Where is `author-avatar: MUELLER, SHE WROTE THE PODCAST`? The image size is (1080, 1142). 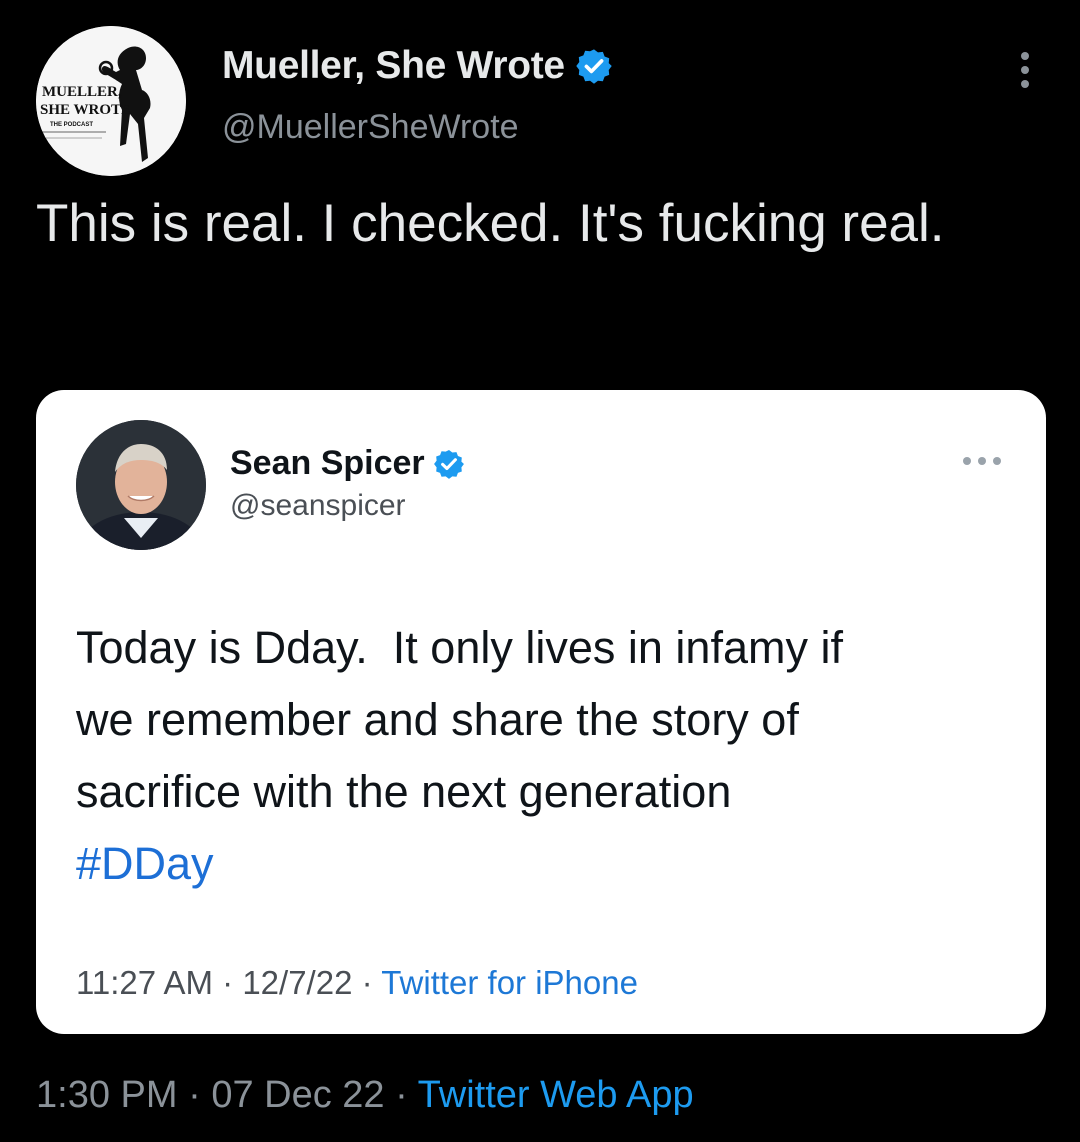
author-avatar: MUELLER, SHE WROTE THE PODCAST is located at coordinates (111, 101).